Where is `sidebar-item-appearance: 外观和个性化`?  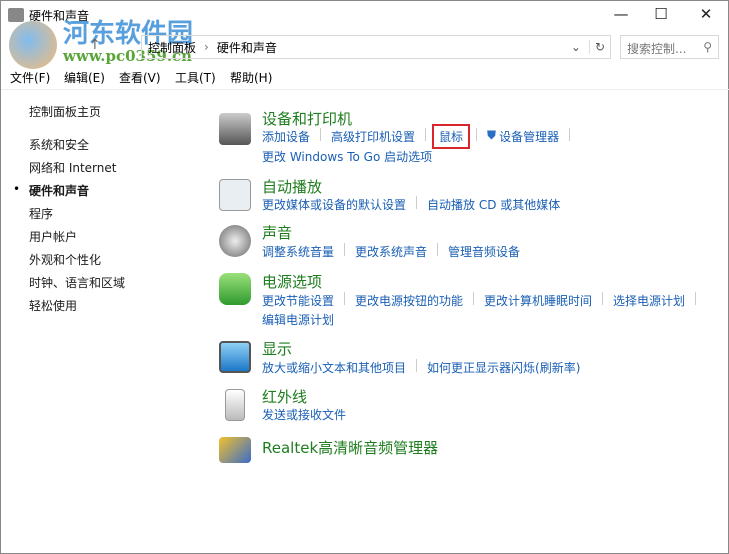 sidebar-item-appearance: 外观和个性化 is located at coordinates (65, 259).